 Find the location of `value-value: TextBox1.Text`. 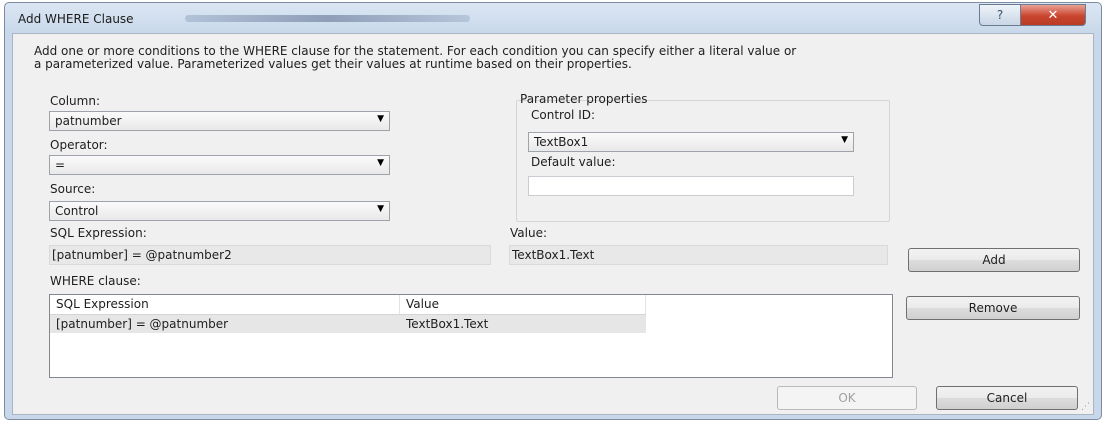

value-value: TextBox1.Text is located at coordinates (553, 255).